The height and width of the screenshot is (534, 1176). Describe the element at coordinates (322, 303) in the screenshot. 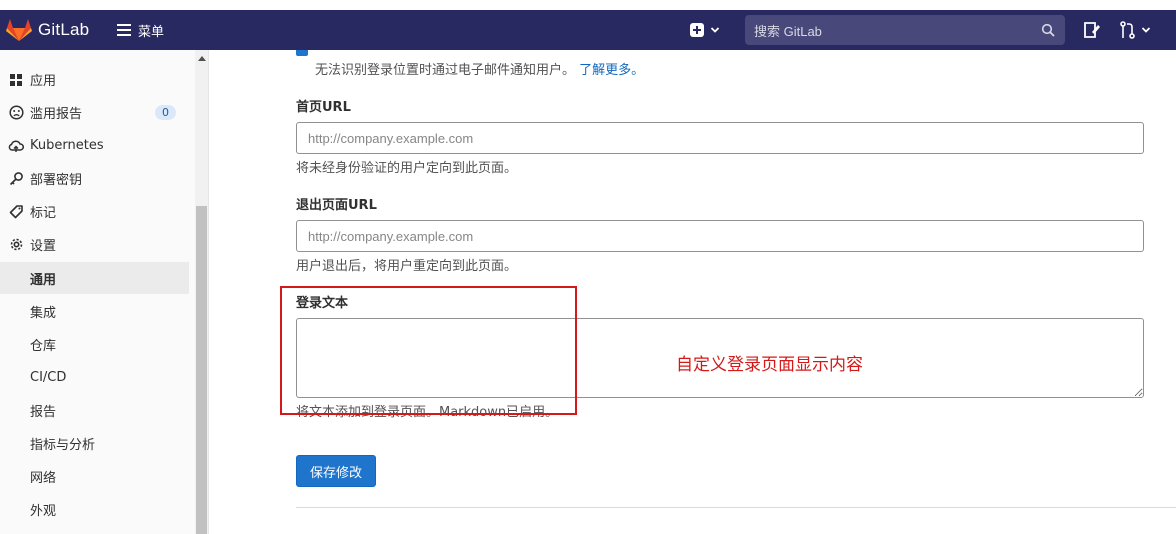

I see `signin-text-label: 登录文本` at that location.